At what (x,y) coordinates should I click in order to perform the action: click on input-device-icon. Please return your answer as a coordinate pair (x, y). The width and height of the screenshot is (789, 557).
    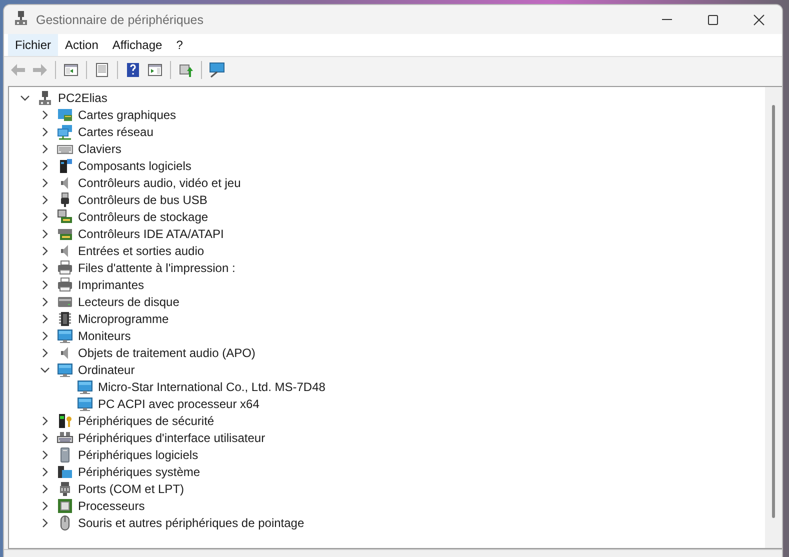
    Looking at the image, I should click on (65, 438).